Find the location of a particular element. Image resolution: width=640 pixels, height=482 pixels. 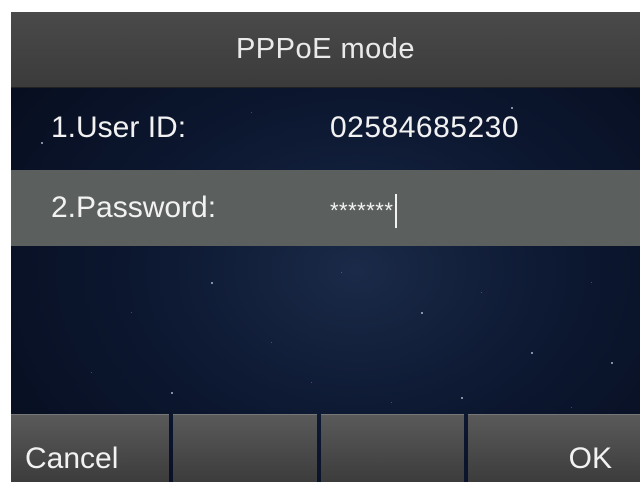

password-input: ******* is located at coordinates (364, 211).